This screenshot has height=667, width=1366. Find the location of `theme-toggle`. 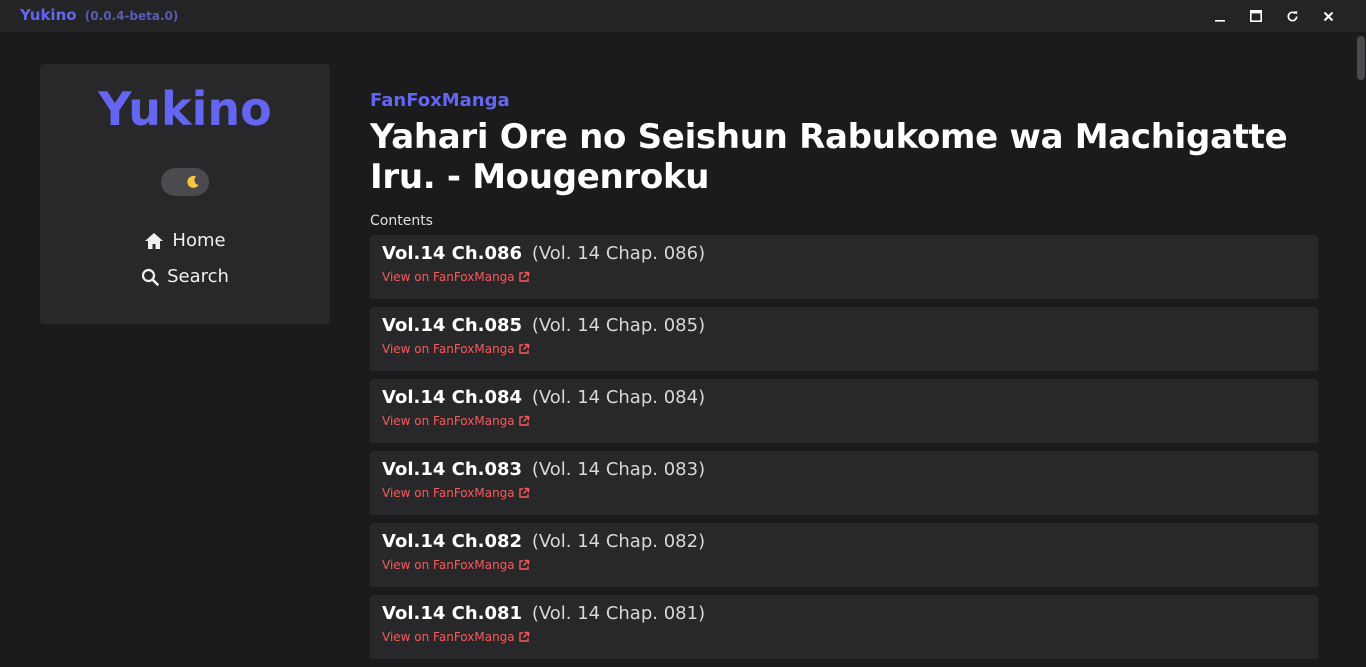

theme-toggle is located at coordinates (185, 182).